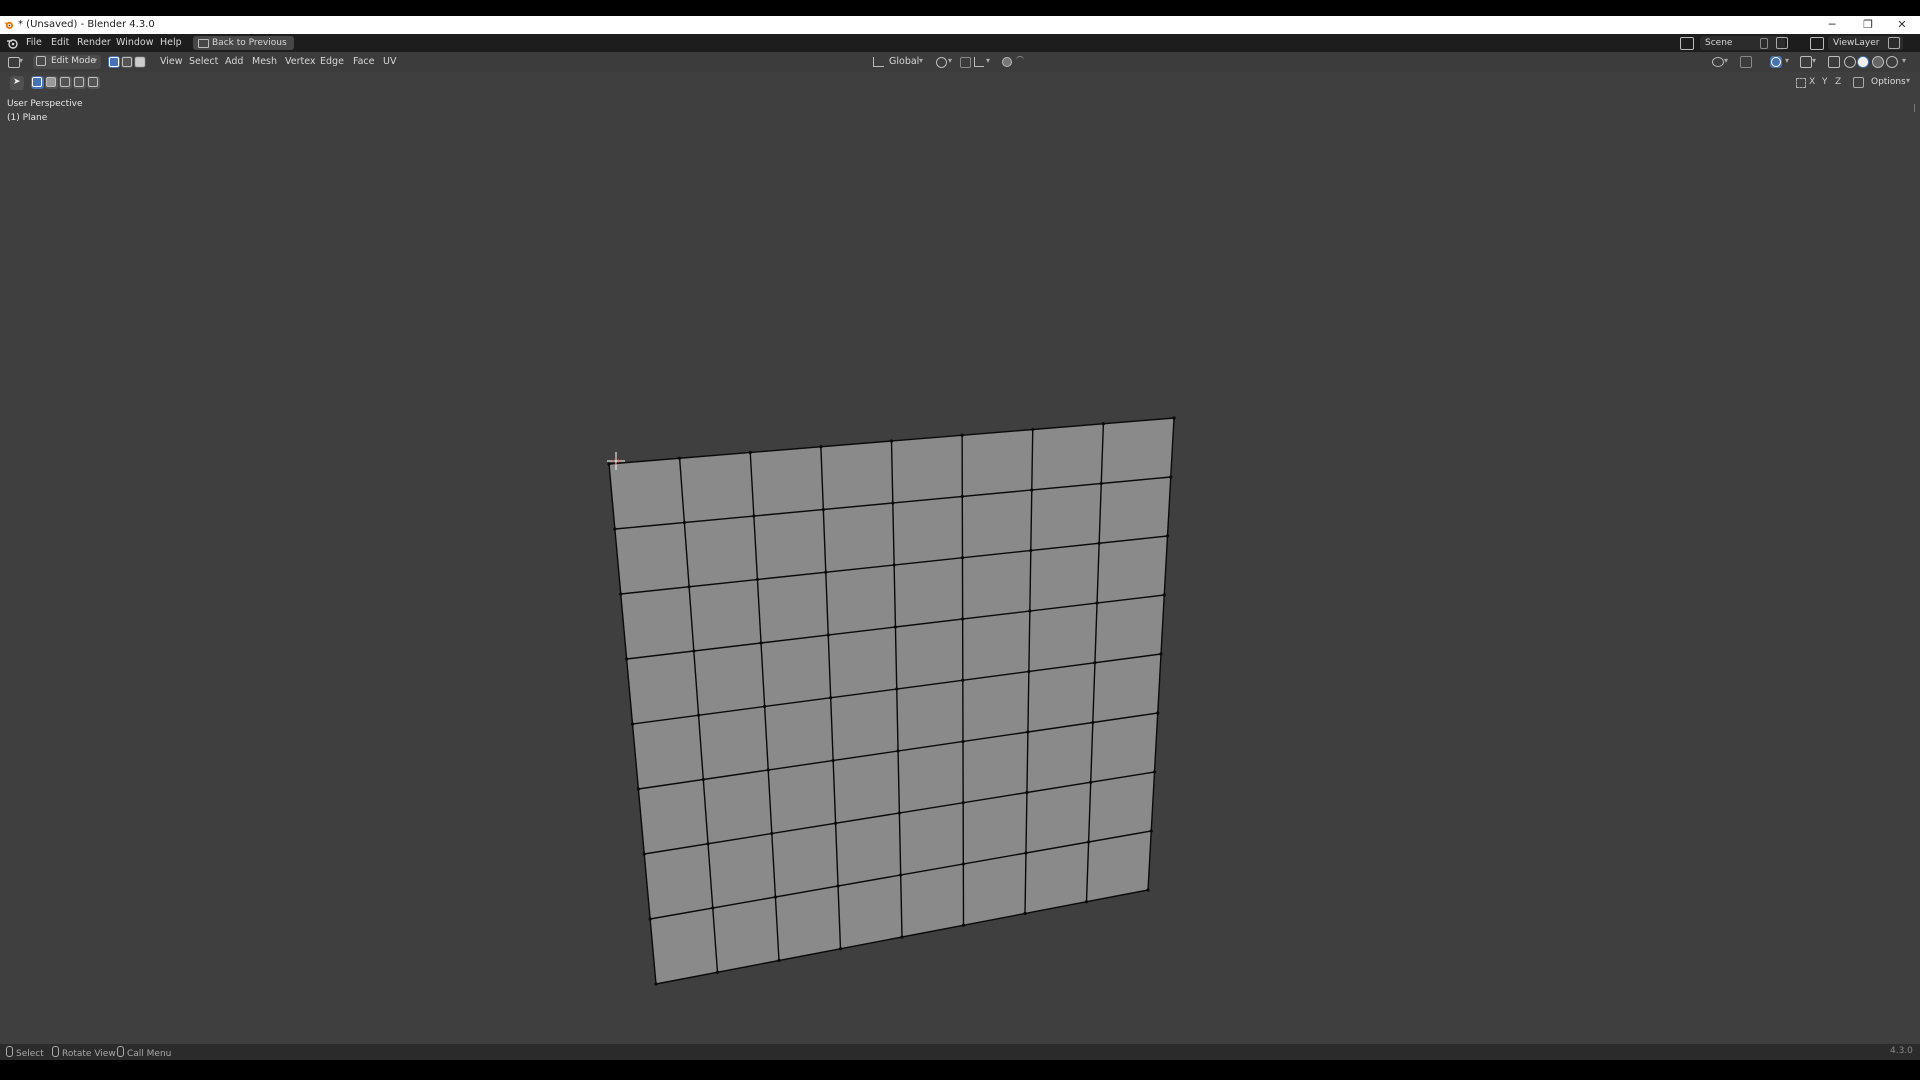 The width and height of the screenshot is (1920, 1080). I want to click on gizmo-toggle-icon, so click(1746, 62).